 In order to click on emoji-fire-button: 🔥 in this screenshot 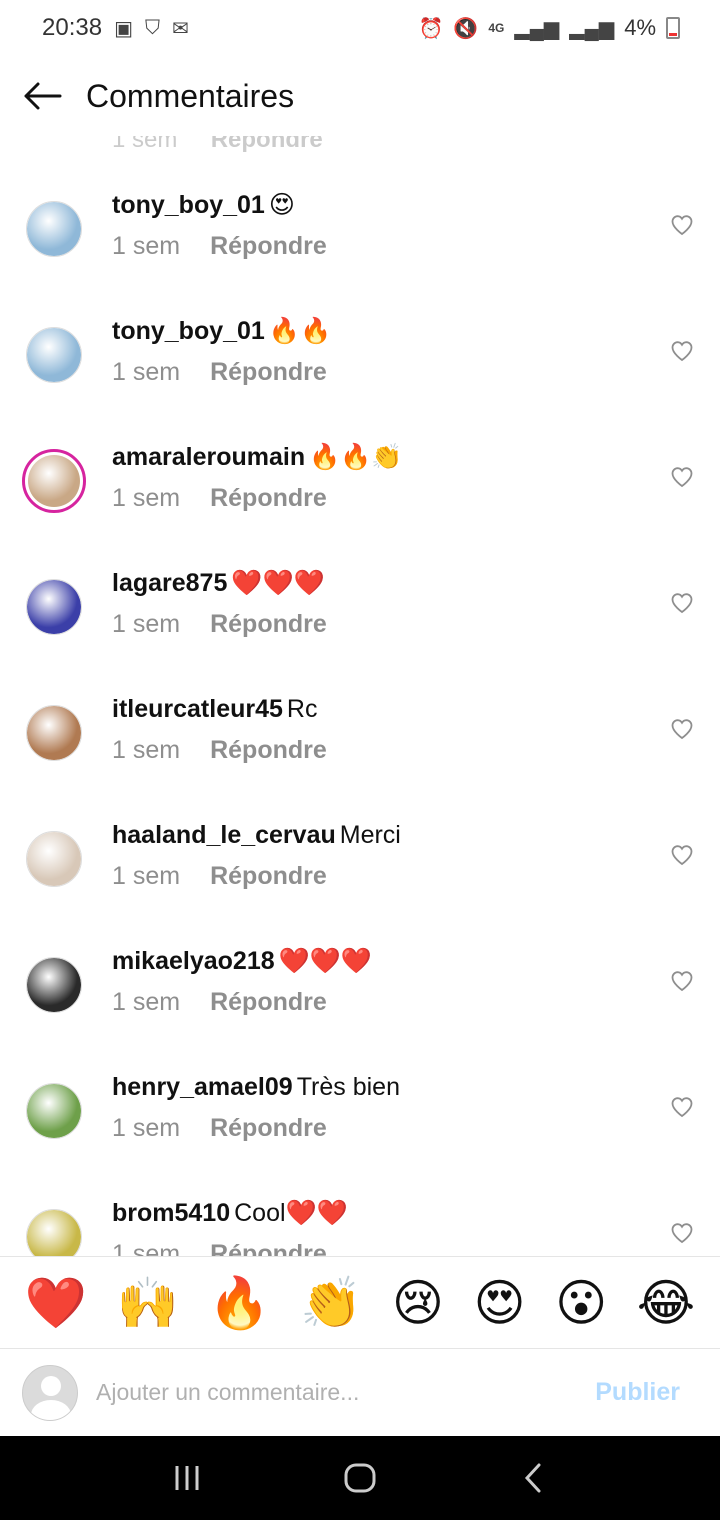, I will do `click(239, 1303)`.